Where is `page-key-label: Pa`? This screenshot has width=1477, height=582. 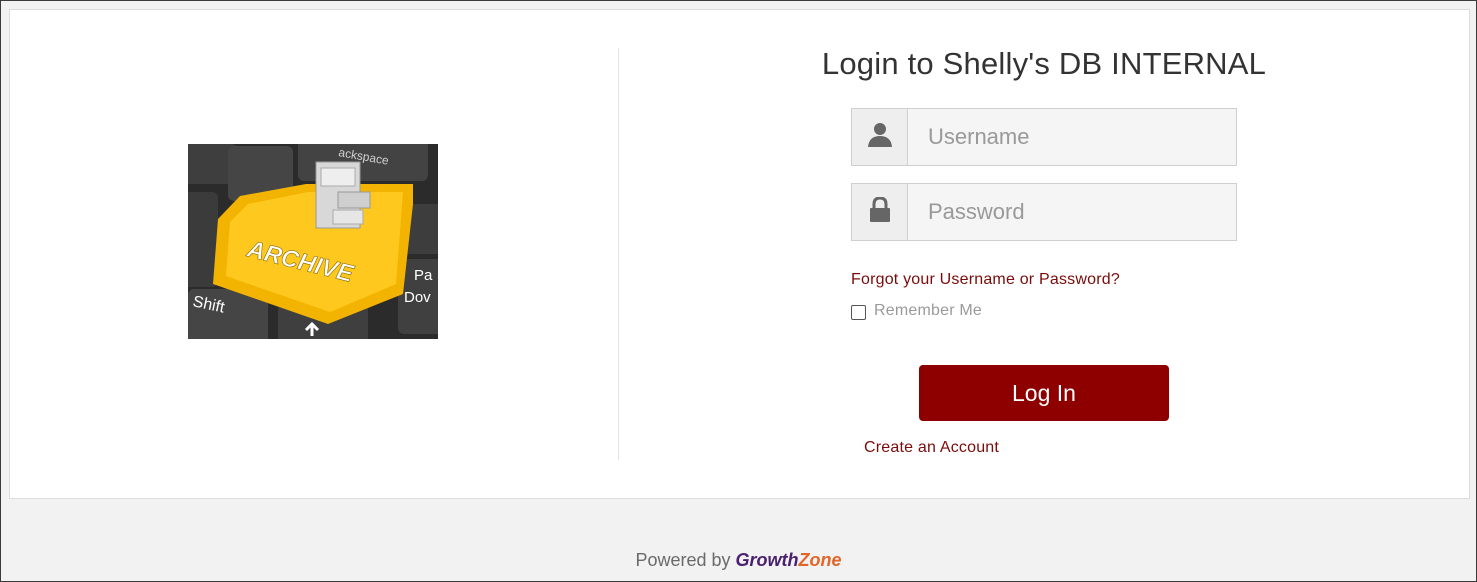
page-key-label: Pa is located at coordinates (423, 275).